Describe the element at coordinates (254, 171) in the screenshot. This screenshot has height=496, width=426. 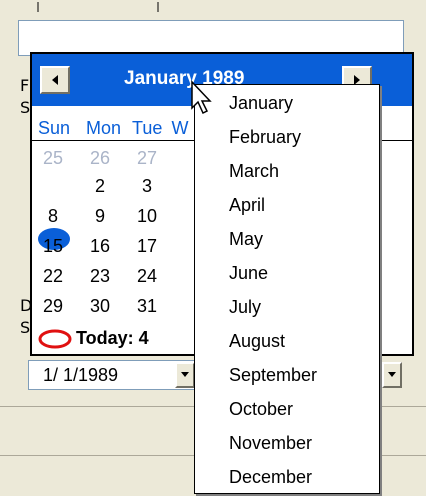
I see `month-menu-item: March` at that location.